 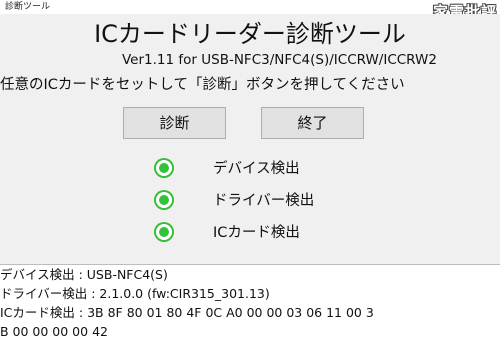 I want to click on exit-button: 終了, so click(x=312, y=123).